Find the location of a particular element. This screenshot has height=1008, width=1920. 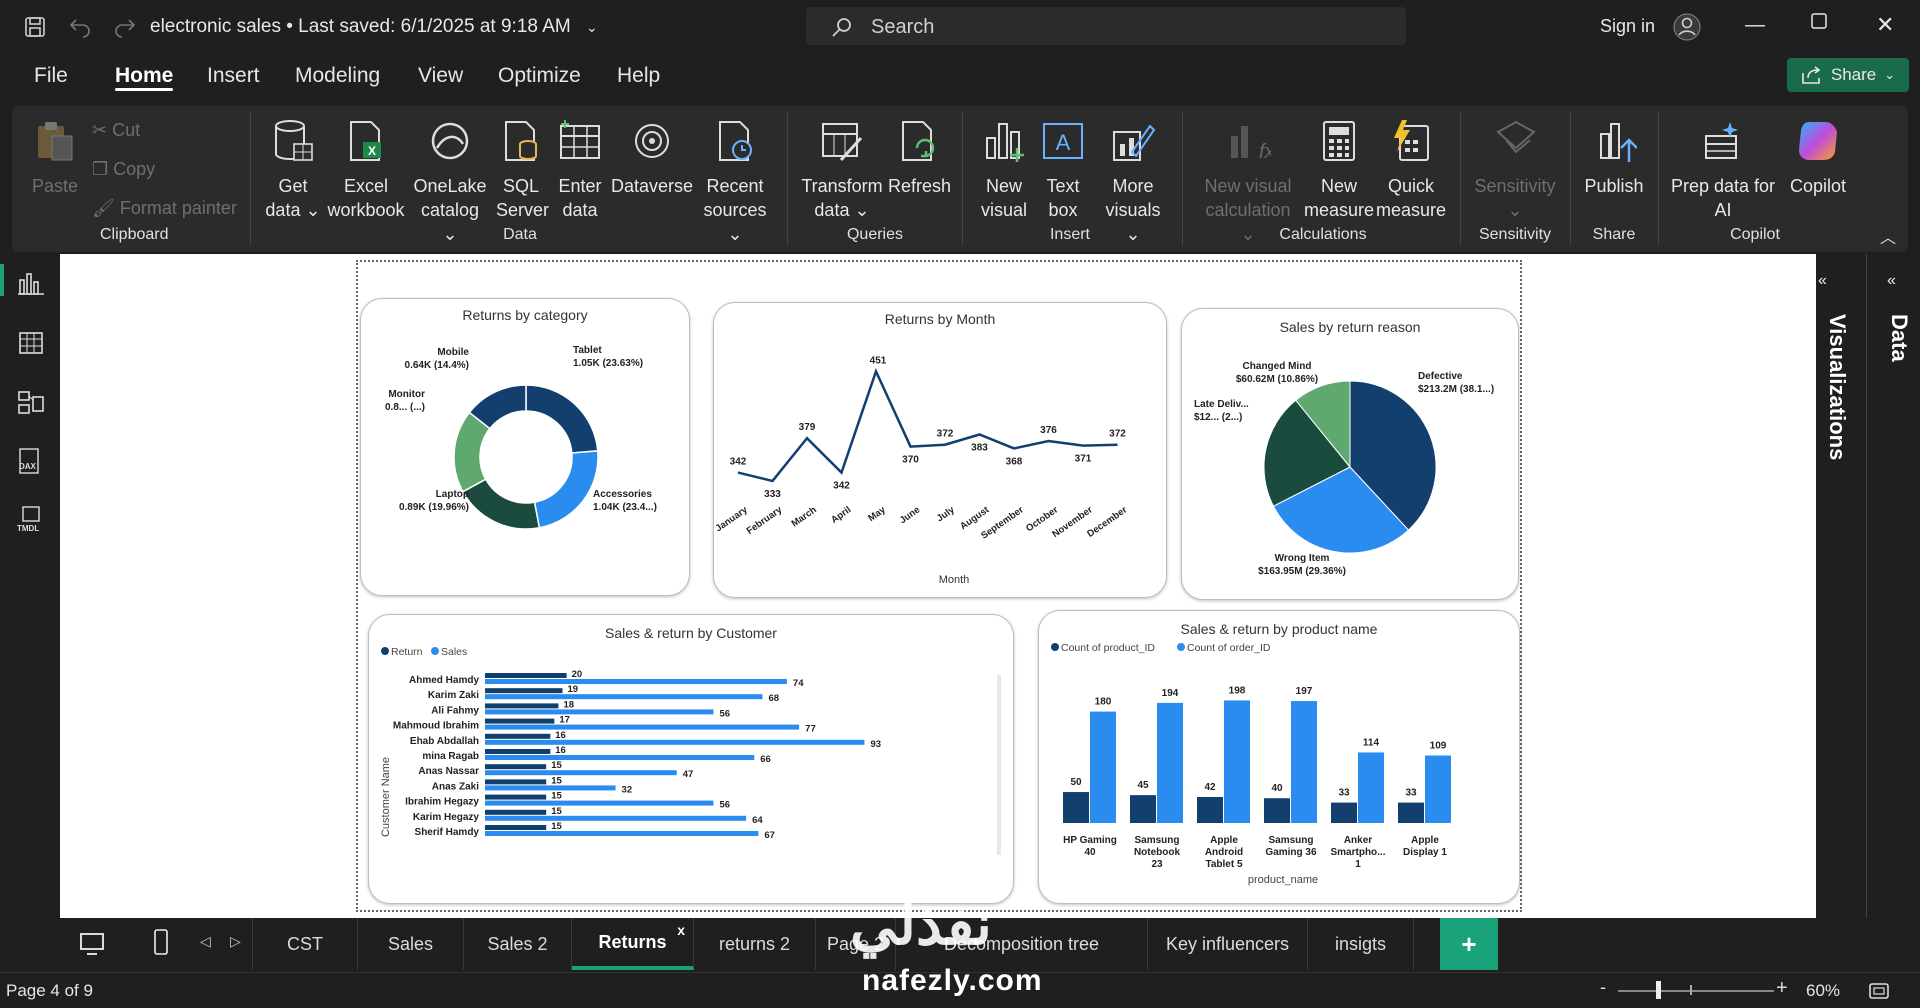

recent-sources-button: Recent sources ⌄ is located at coordinates (735, 182).